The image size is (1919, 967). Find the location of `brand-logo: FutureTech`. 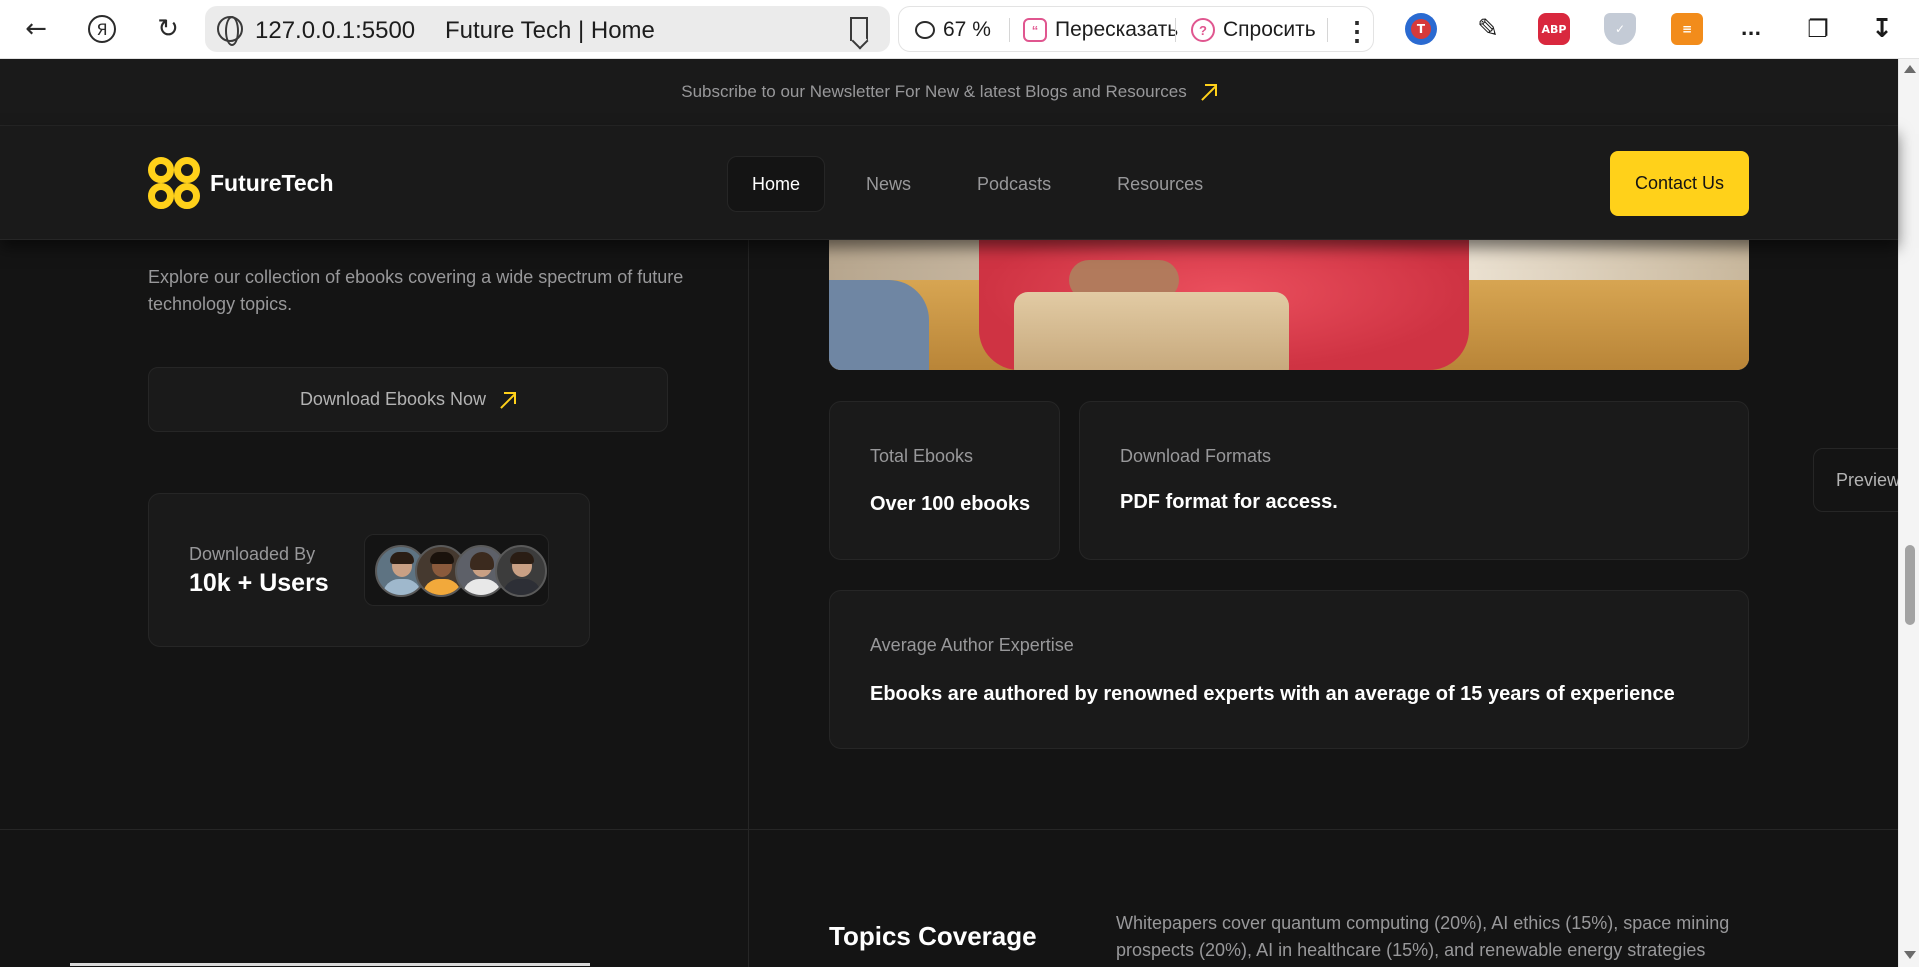

brand-logo: FutureTech is located at coordinates (241, 183).